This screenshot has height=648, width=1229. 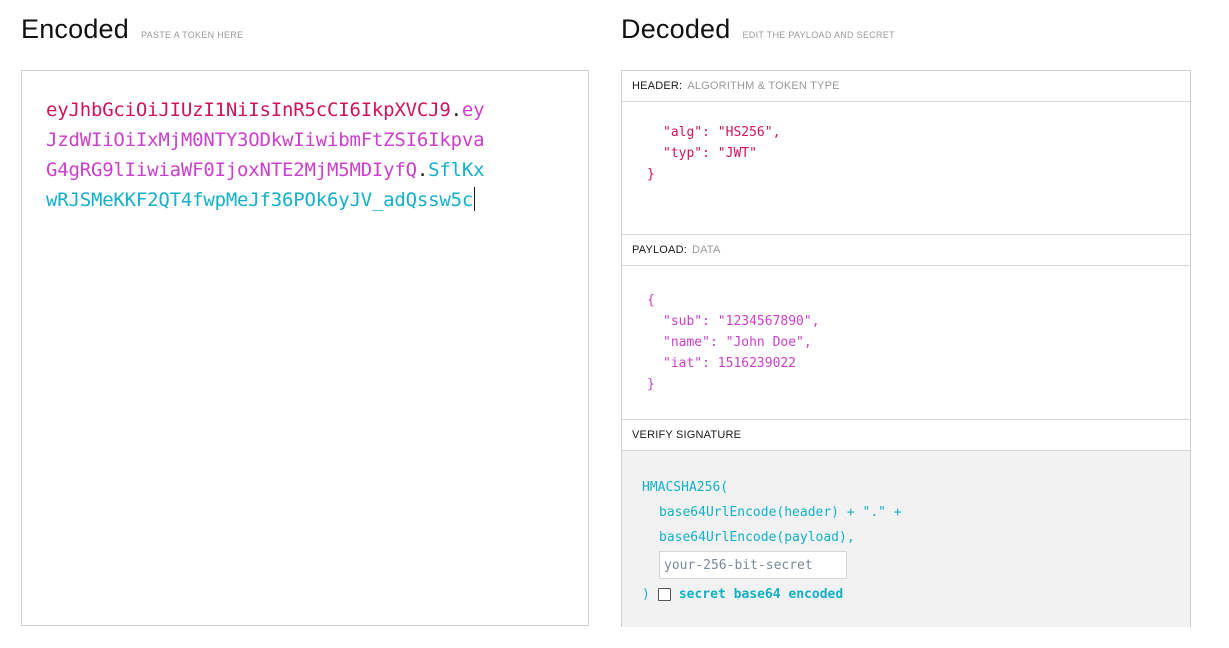 What do you see at coordinates (761, 594) in the screenshot?
I see `base64-encoded-label: secret base64 encoded` at bounding box center [761, 594].